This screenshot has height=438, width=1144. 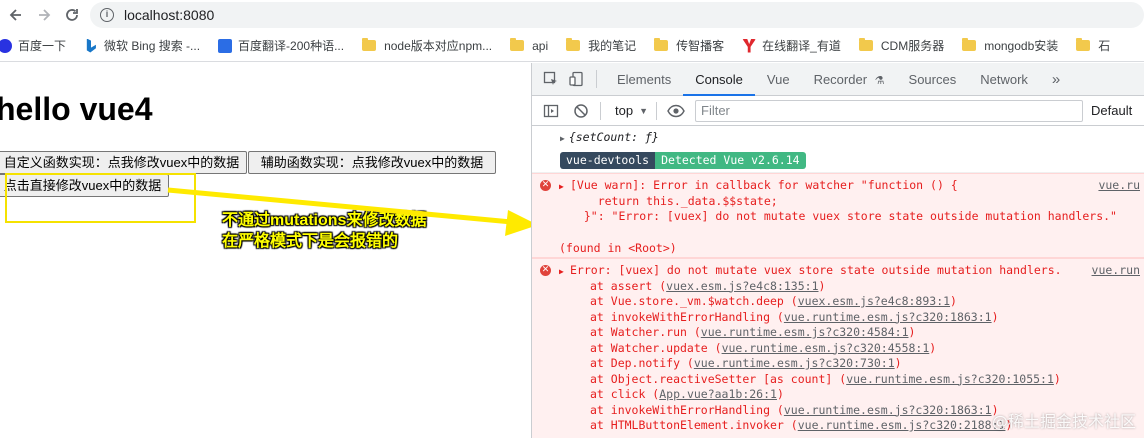 What do you see at coordinates (718, 394) in the screenshot?
I see `stack-frame-link: App.vue?aa1b:26:1` at bounding box center [718, 394].